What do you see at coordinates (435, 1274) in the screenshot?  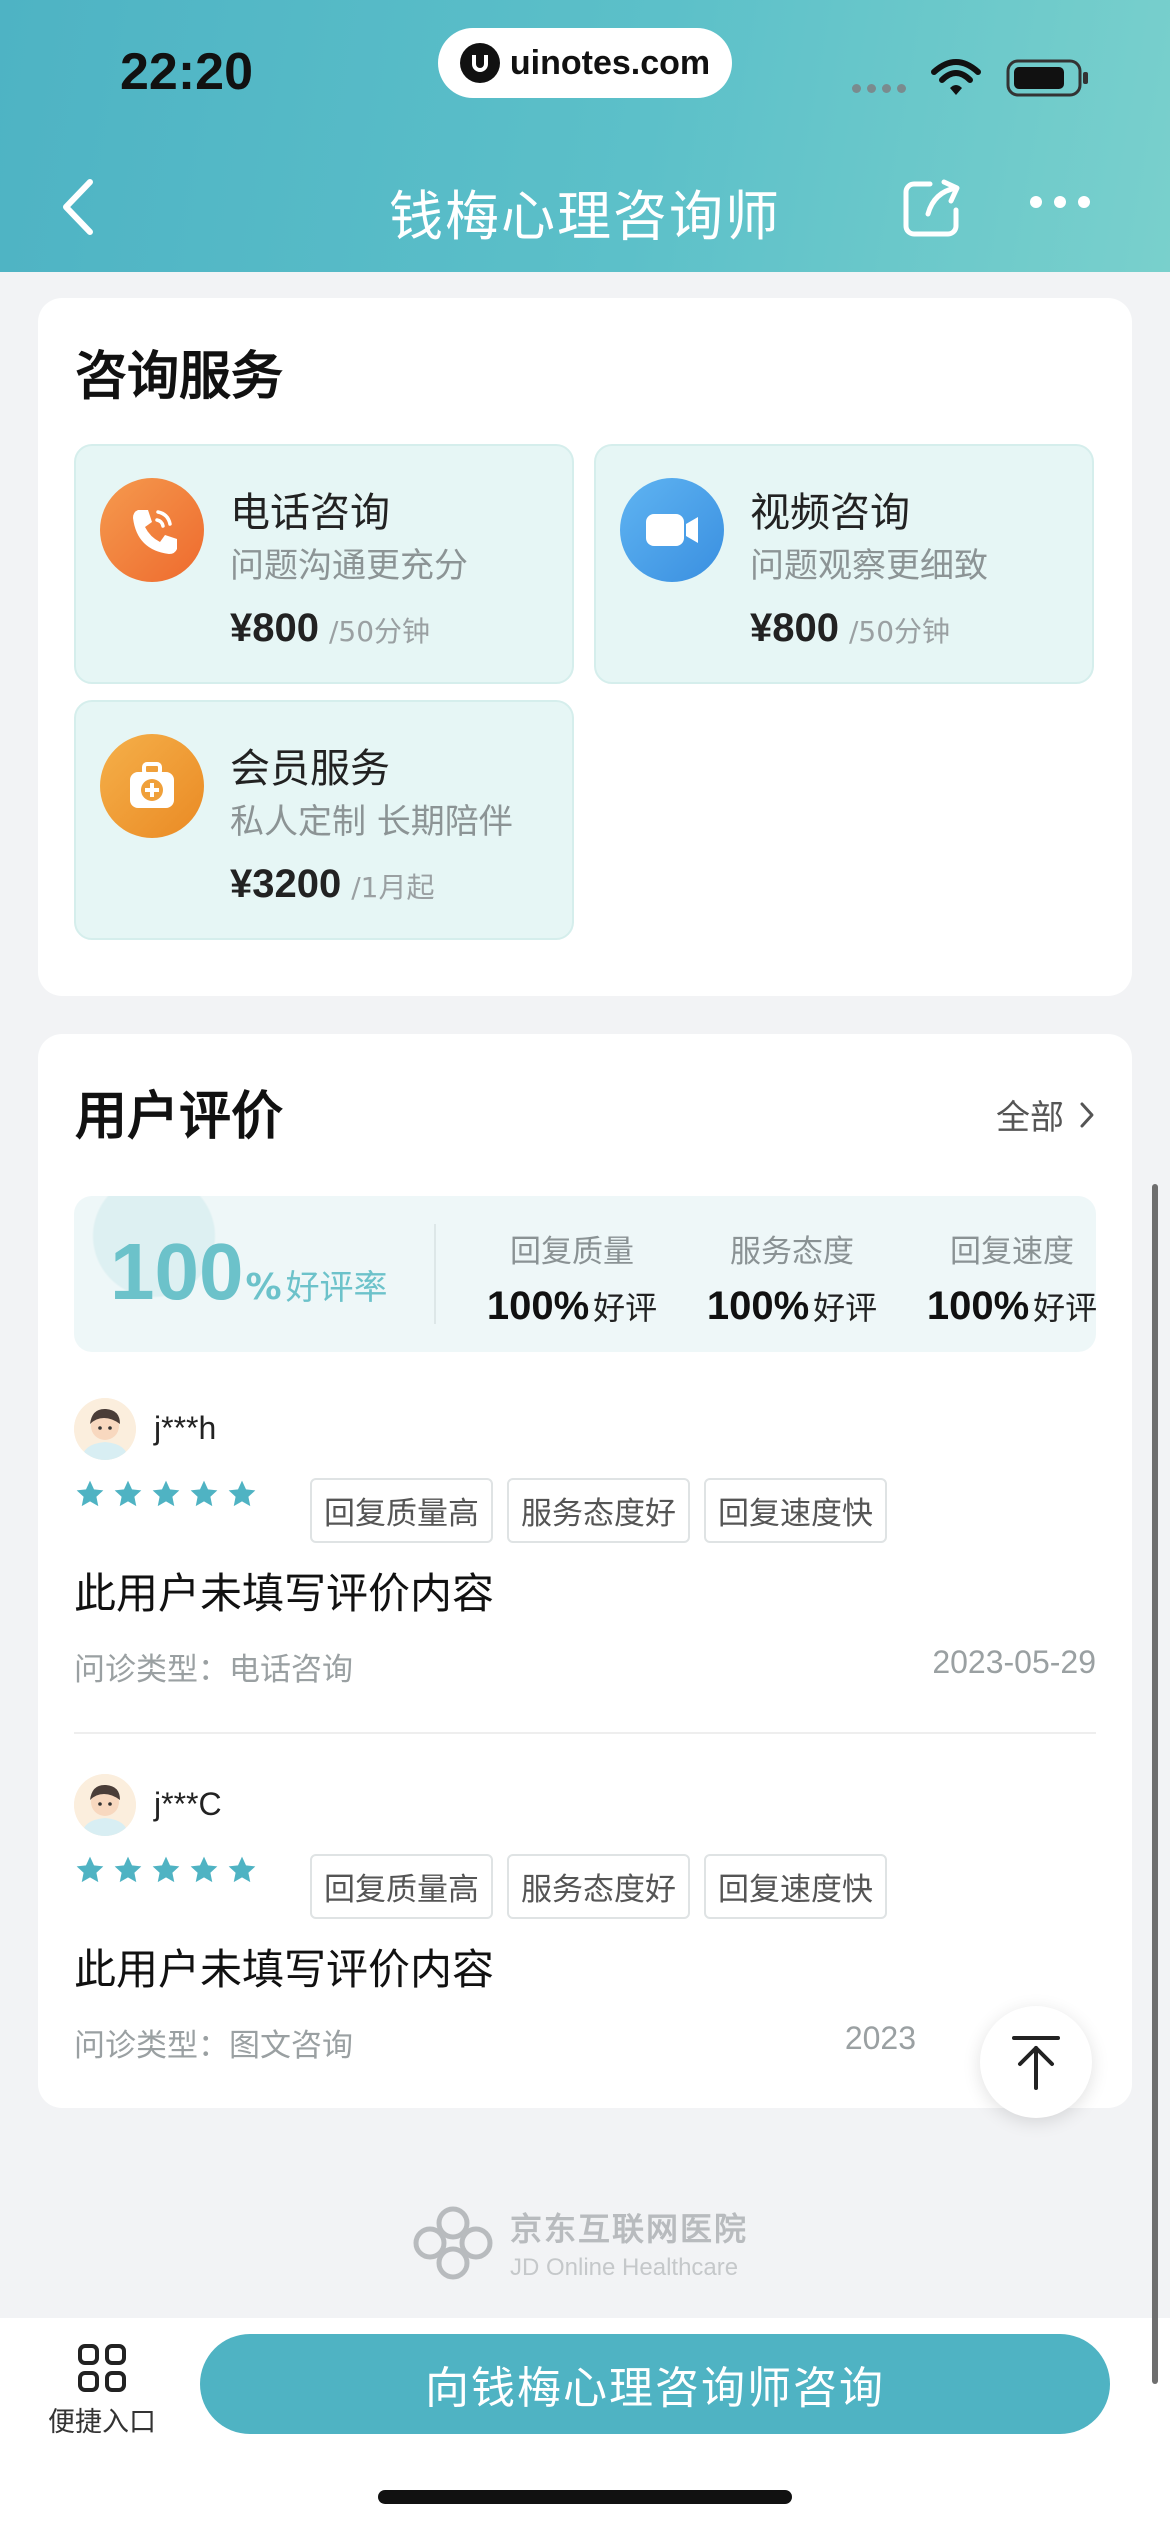 I see `summary-divider` at bounding box center [435, 1274].